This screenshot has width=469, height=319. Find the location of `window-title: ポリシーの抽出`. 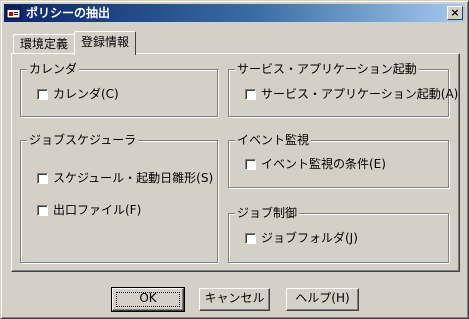

window-title: ポリシーの抽出 is located at coordinates (68, 13).